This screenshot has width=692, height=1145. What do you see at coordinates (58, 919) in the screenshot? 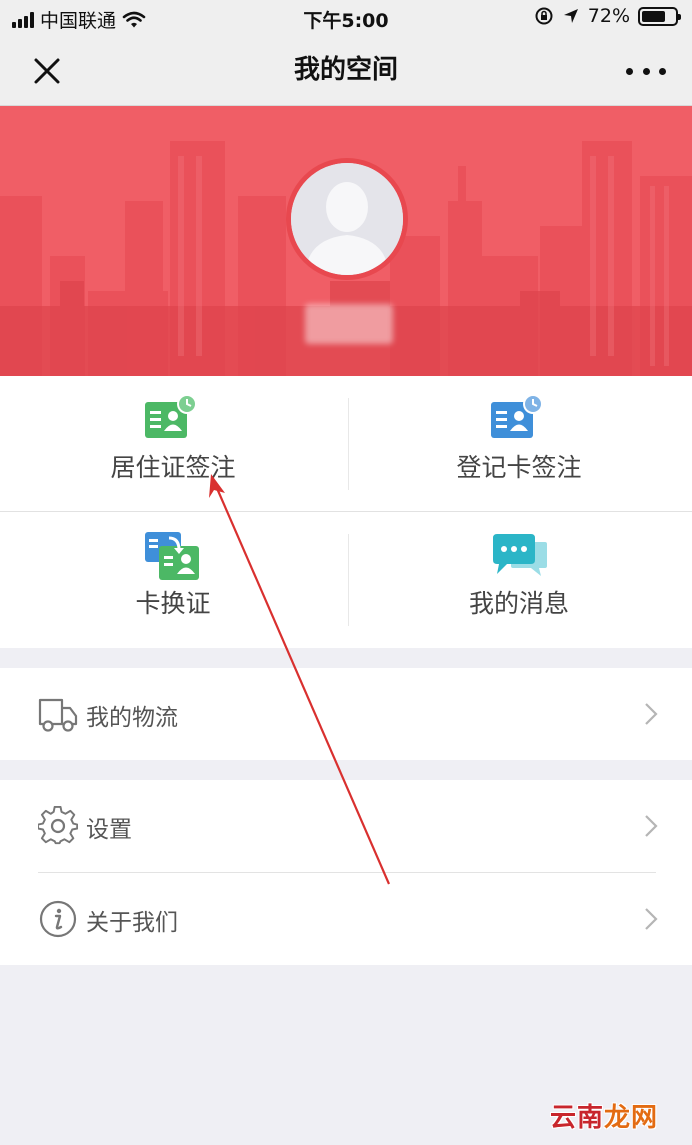
I see `info-icon` at bounding box center [58, 919].